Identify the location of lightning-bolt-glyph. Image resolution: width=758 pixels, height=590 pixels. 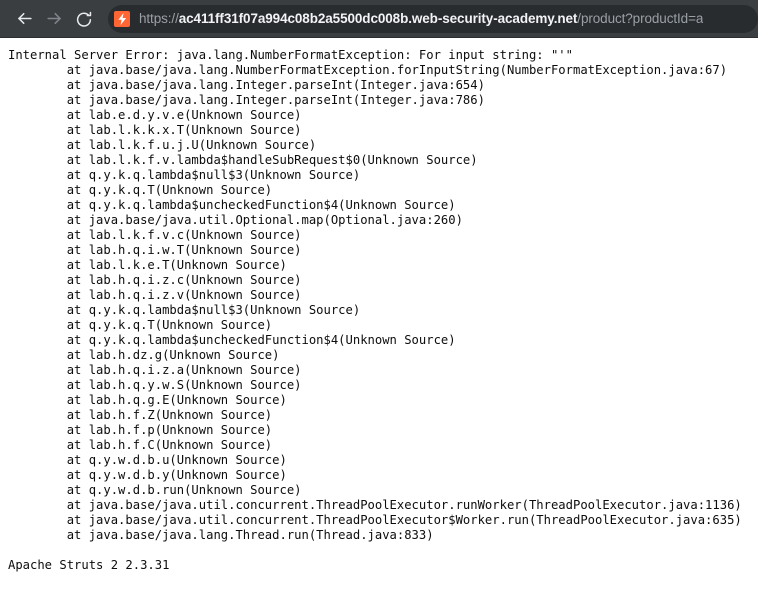
(121, 18).